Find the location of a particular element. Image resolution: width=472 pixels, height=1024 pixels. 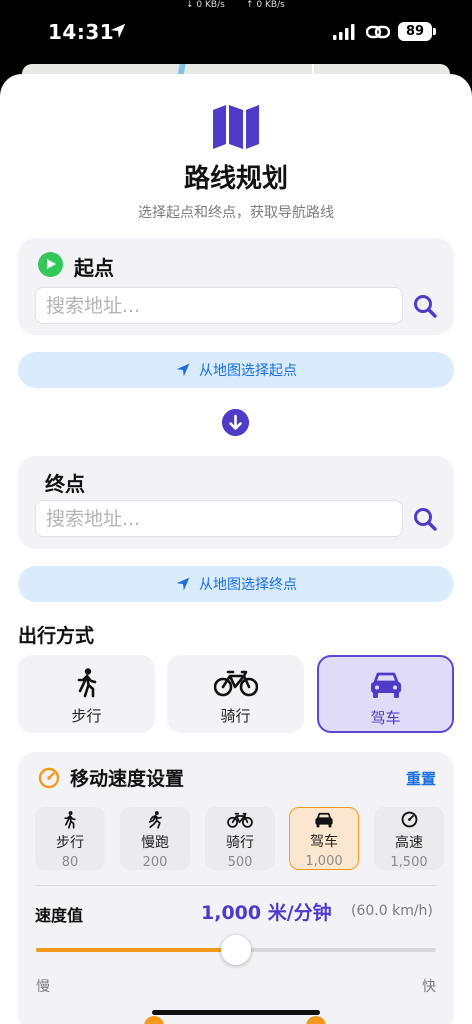

speed-value-label: 速度值 is located at coordinates (59, 915).